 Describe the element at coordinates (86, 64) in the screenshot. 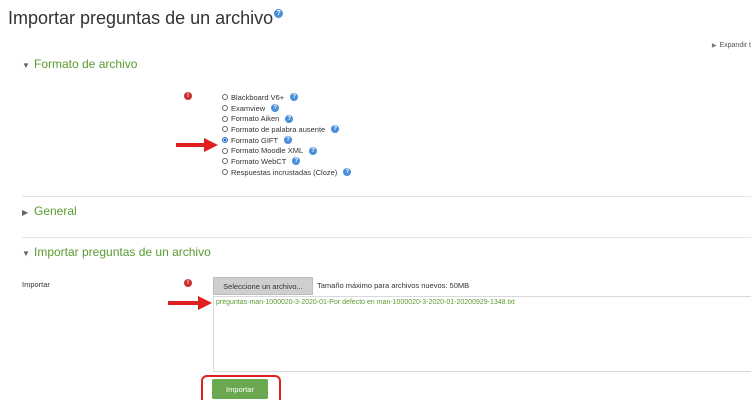

I see `section-title: Formato de archivo` at that location.